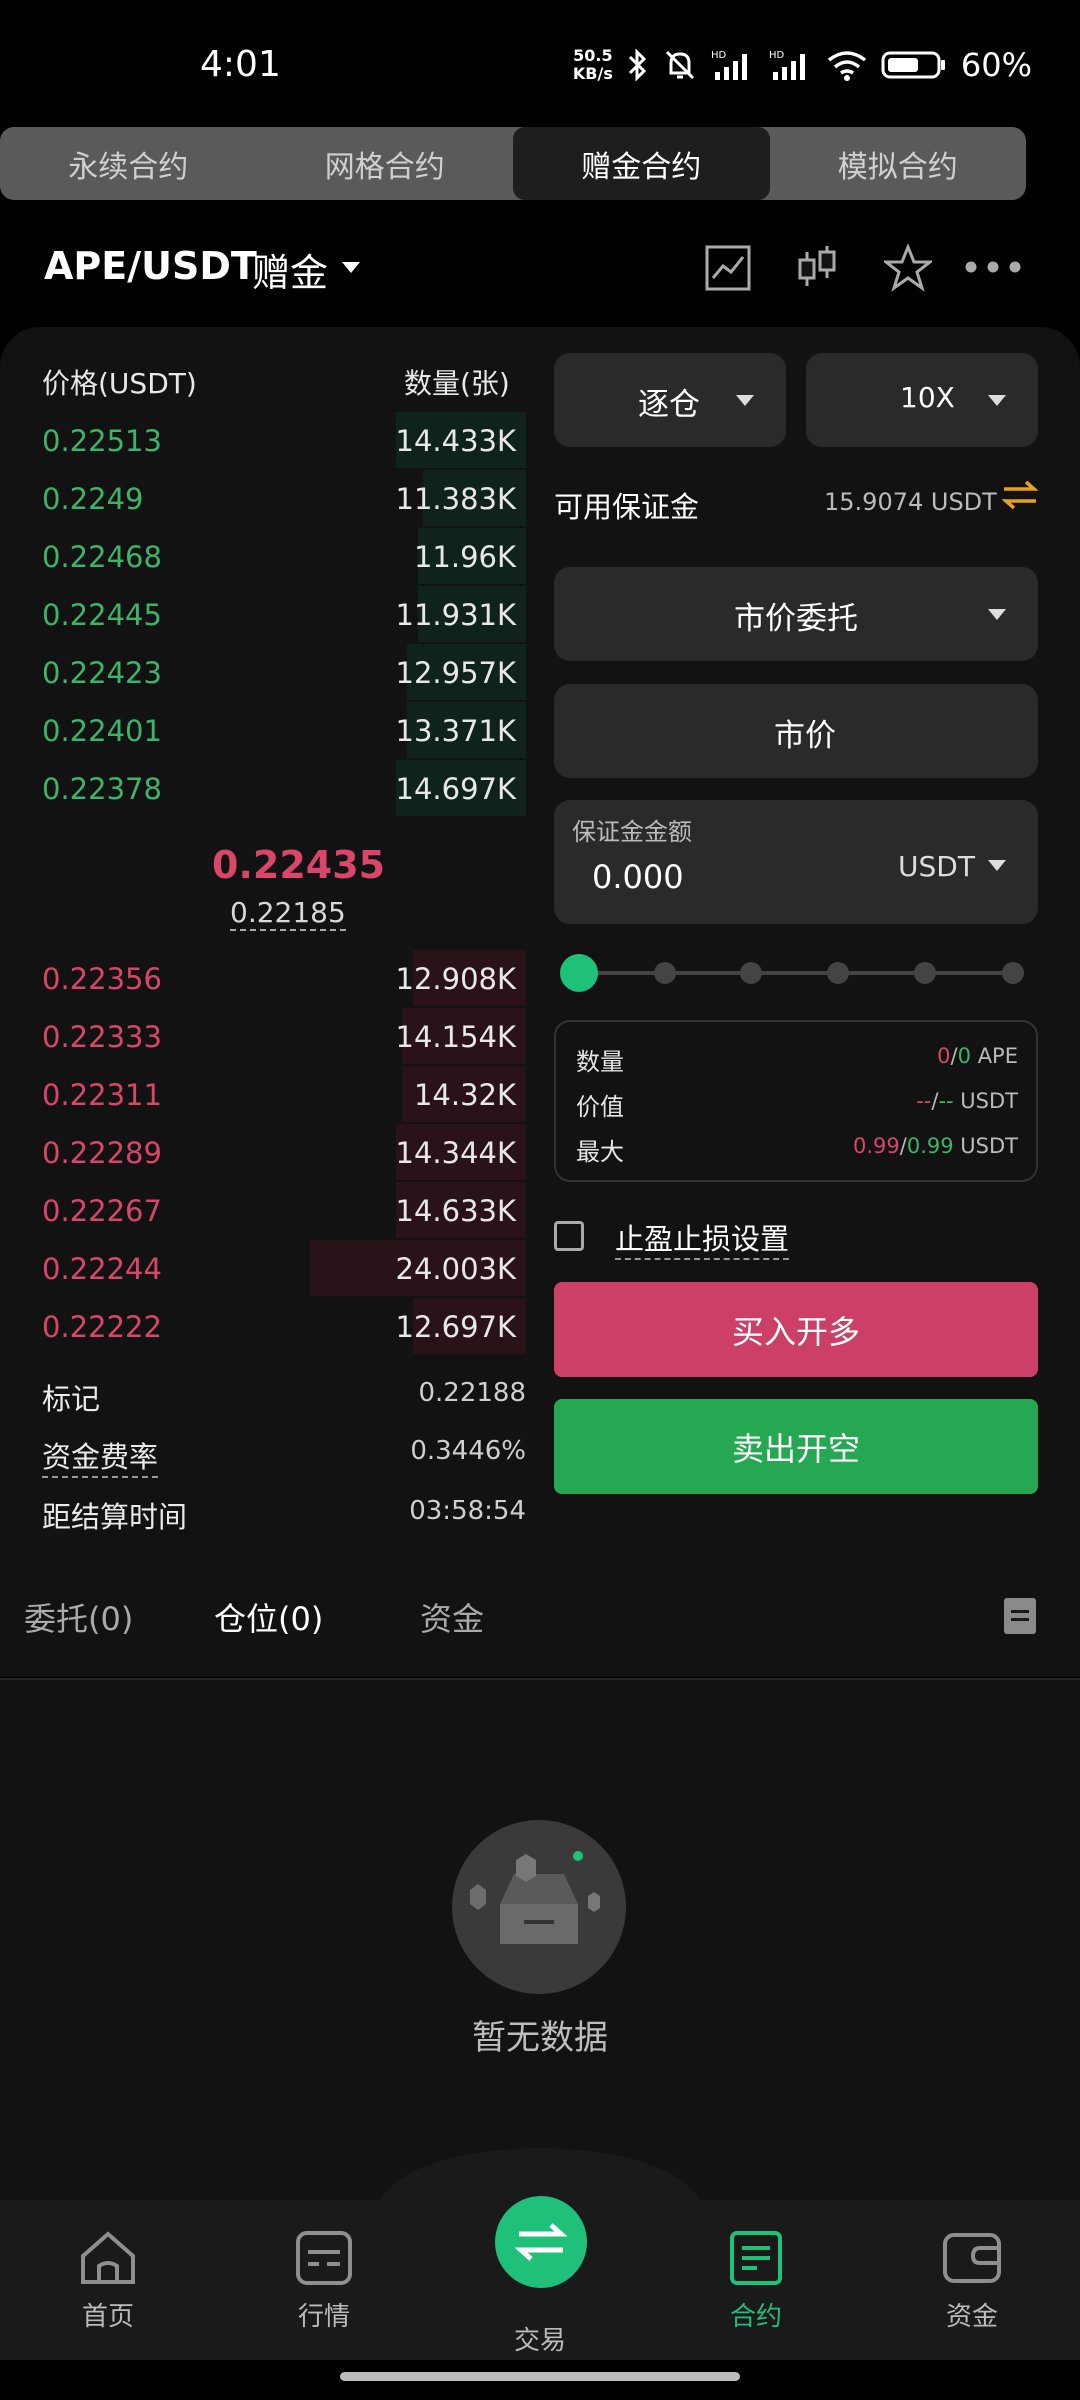  I want to click on row-qty: 12.957K, so click(456, 673).